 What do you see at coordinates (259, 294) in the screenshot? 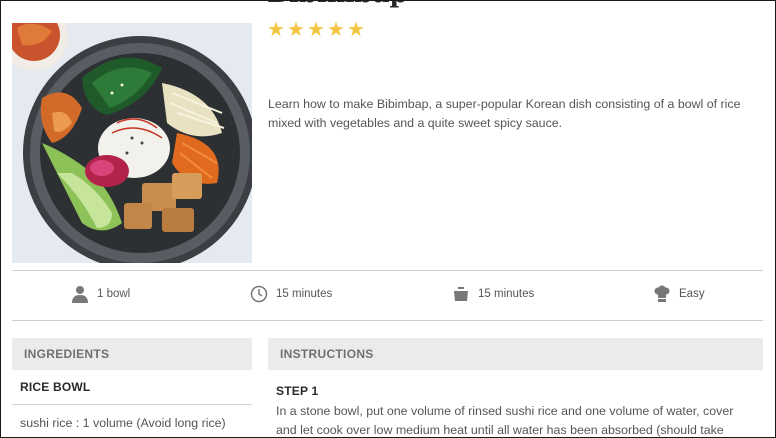
I see `clock-icon` at bounding box center [259, 294].